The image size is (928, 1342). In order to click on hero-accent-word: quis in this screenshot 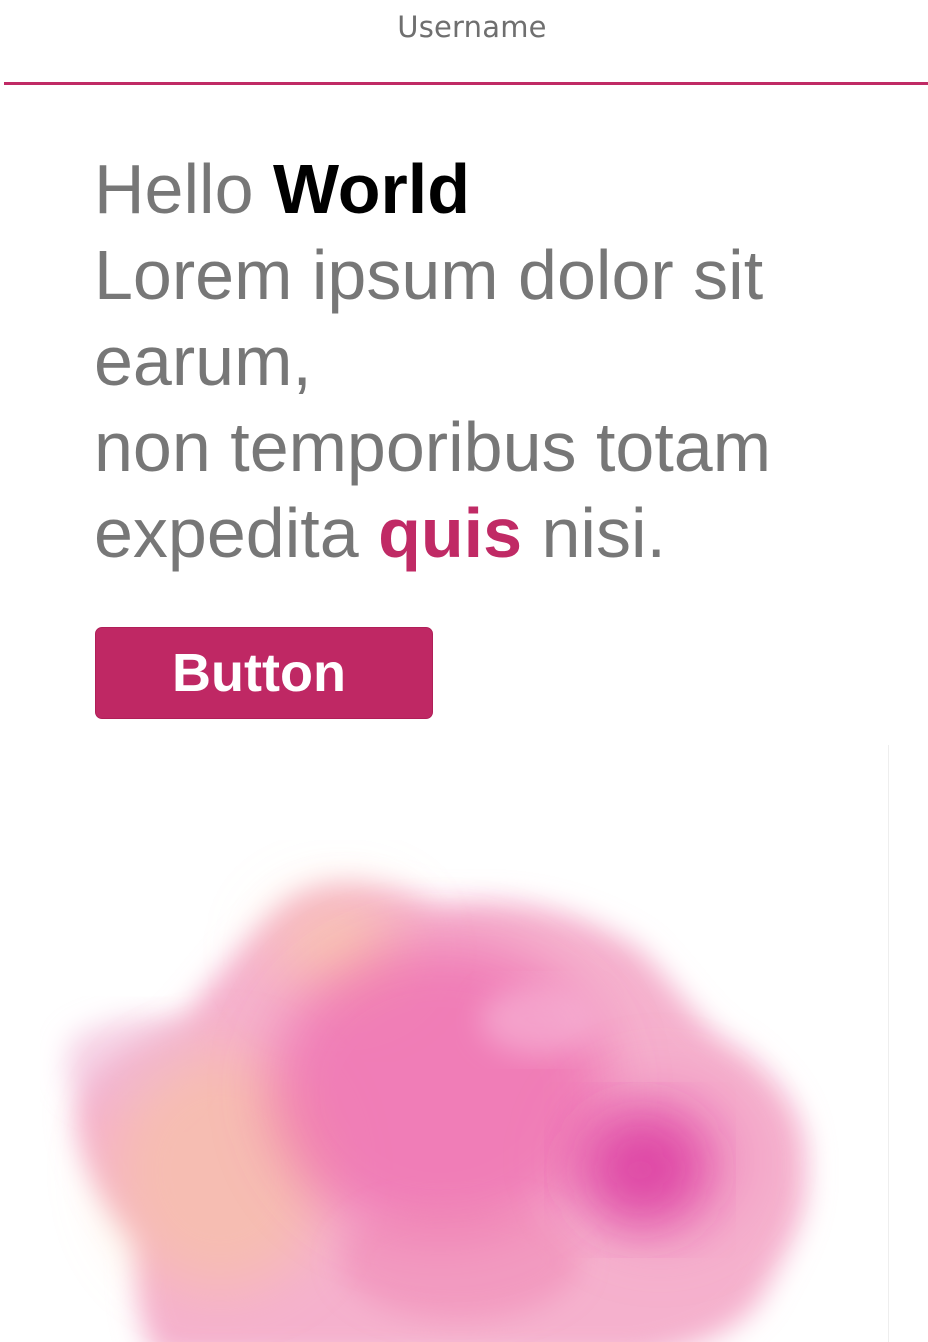, I will do `click(450, 533)`.